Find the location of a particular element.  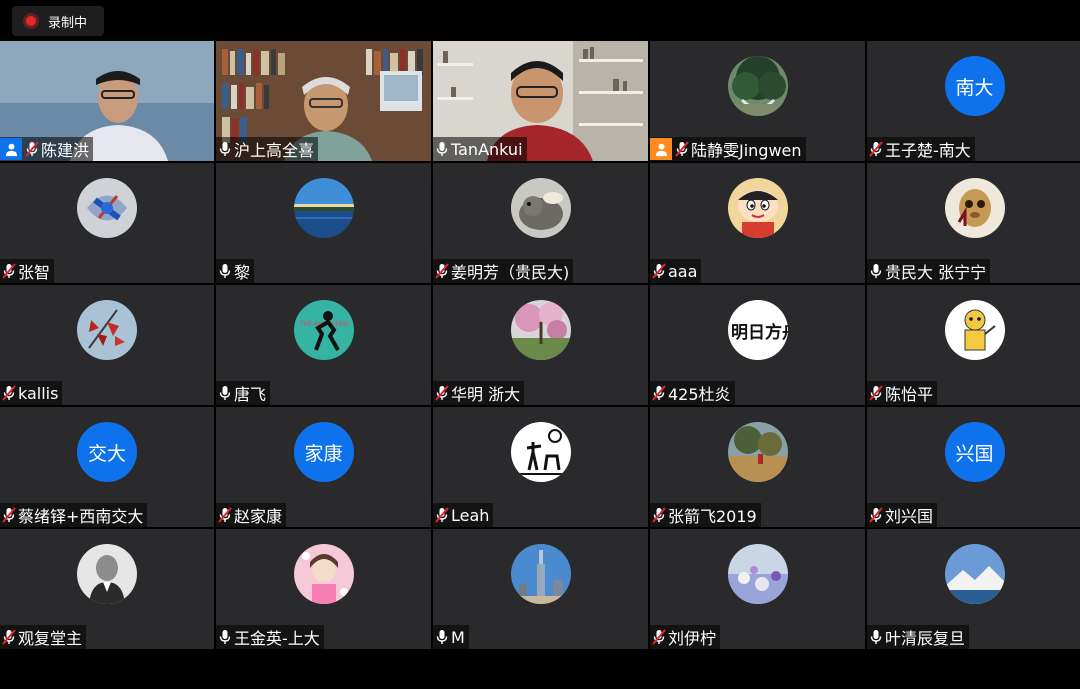

participant-tile: Leah is located at coordinates (540, 467).